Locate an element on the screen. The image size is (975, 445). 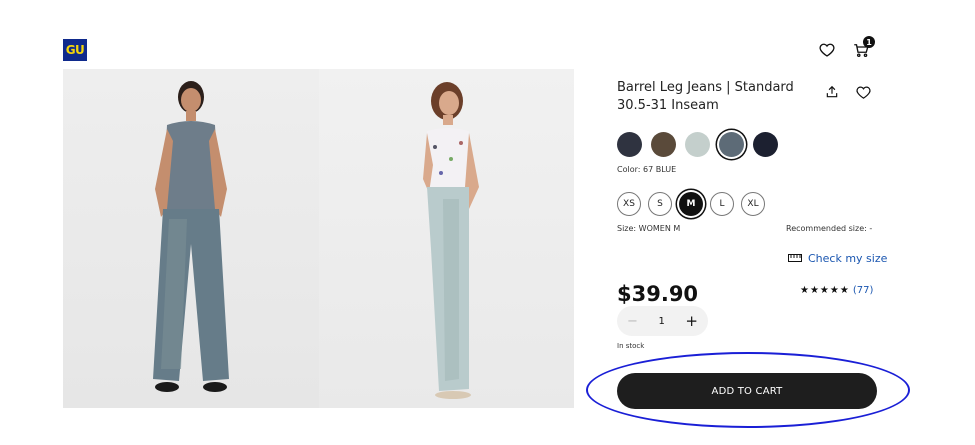
color-swatch-blue-selected is located at coordinates (731, 144).